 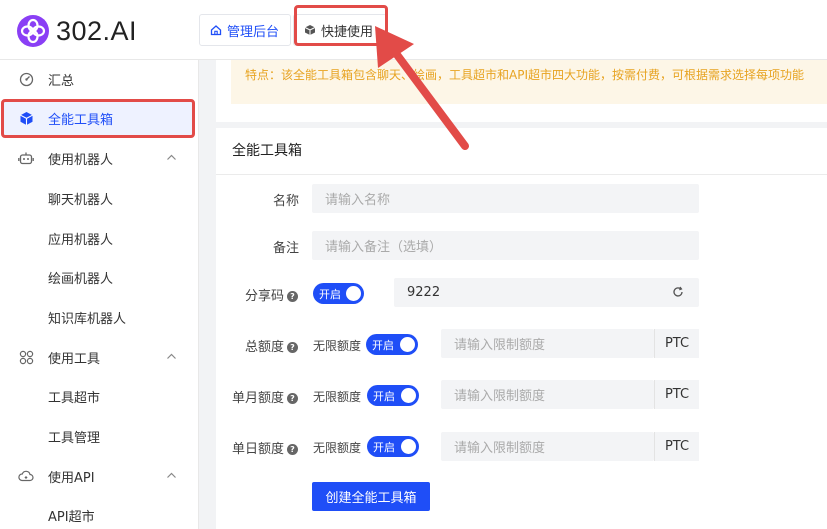 What do you see at coordinates (97, 30) in the screenshot?
I see `brand-name: 302.AI` at bounding box center [97, 30].